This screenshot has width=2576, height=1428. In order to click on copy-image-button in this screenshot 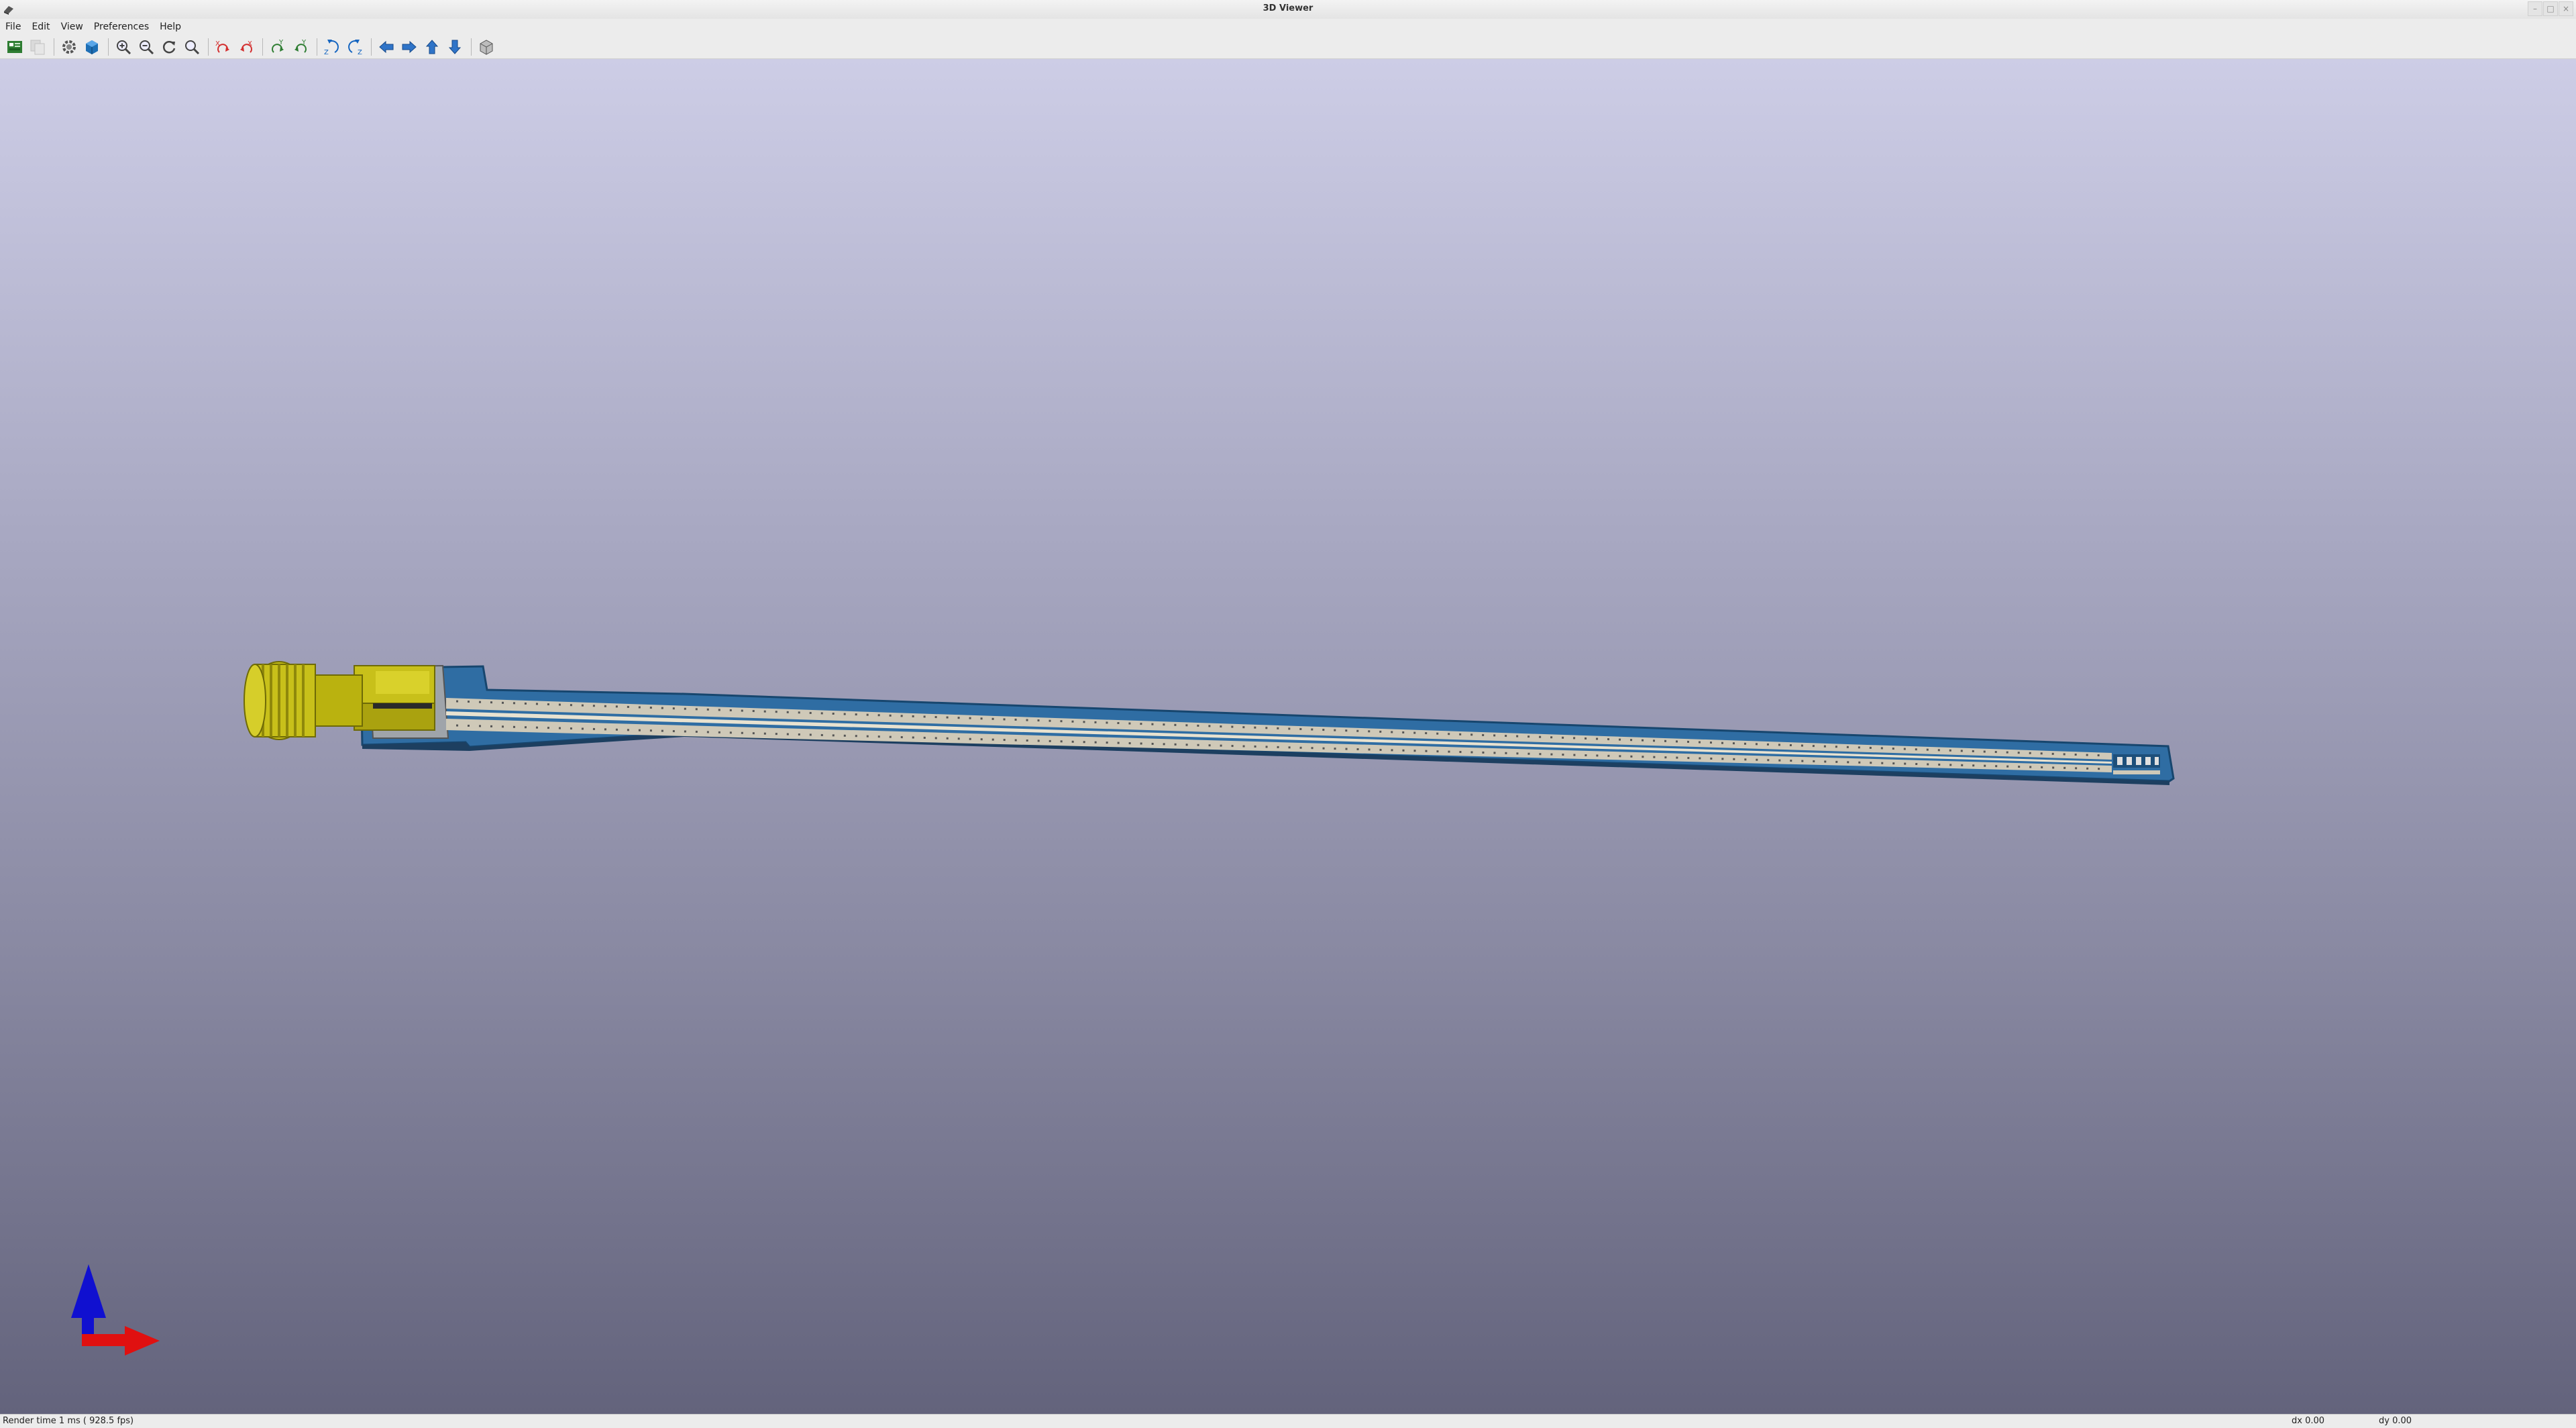, I will do `click(37, 47)`.